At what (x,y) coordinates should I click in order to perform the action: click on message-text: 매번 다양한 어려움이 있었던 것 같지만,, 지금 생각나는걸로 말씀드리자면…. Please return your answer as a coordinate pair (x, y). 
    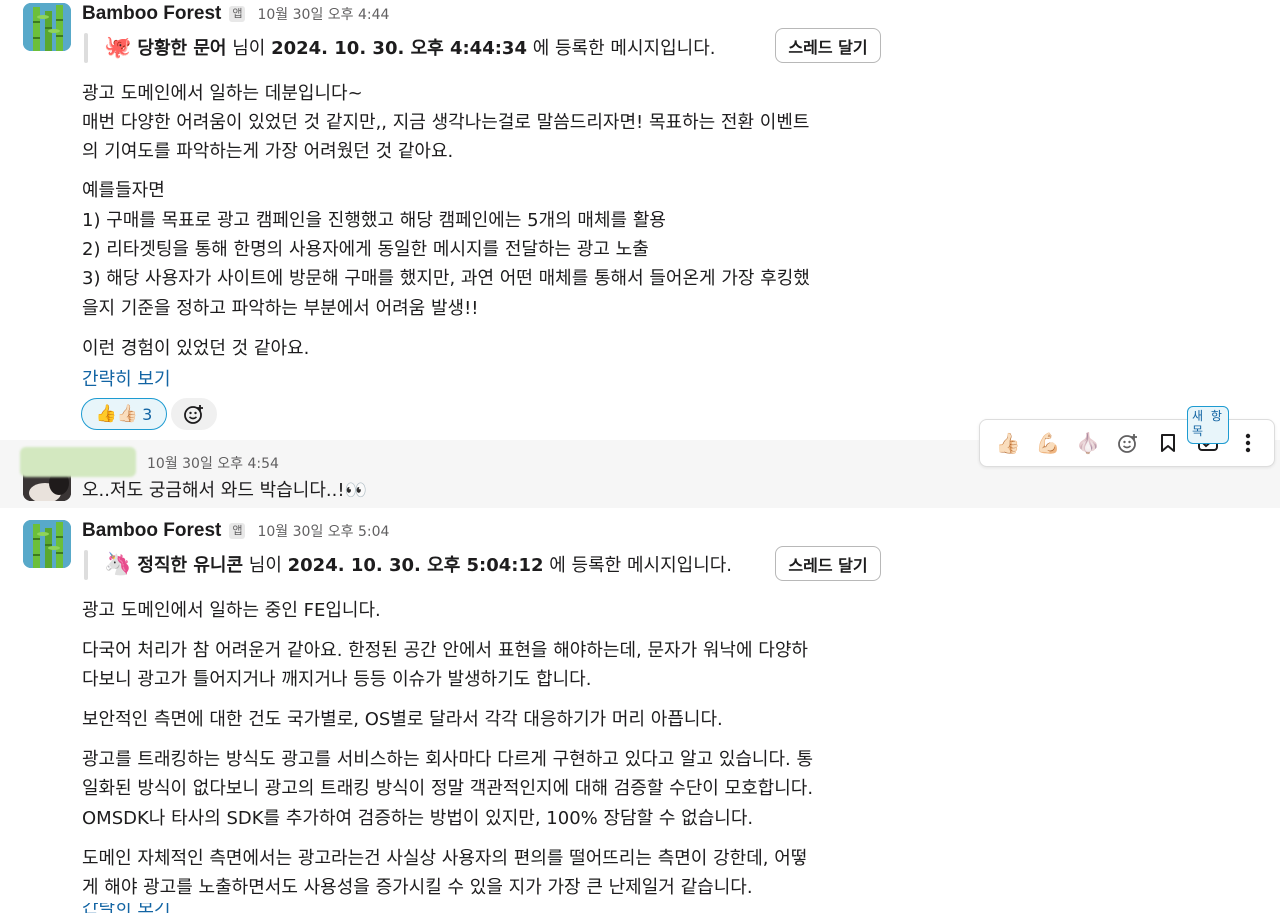
    Looking at the image, I should click on (446, 122).